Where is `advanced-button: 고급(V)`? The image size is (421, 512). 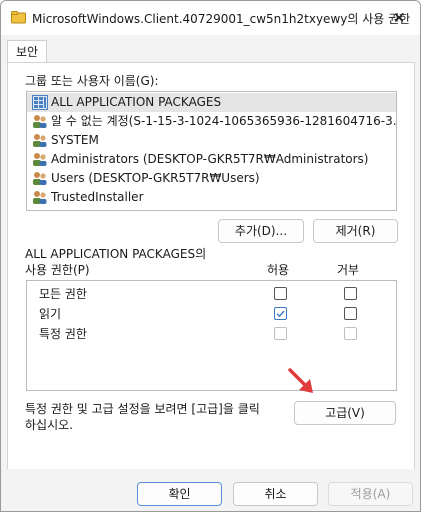
advanced-button: 고급(V) is located at coordinates (345, 413).